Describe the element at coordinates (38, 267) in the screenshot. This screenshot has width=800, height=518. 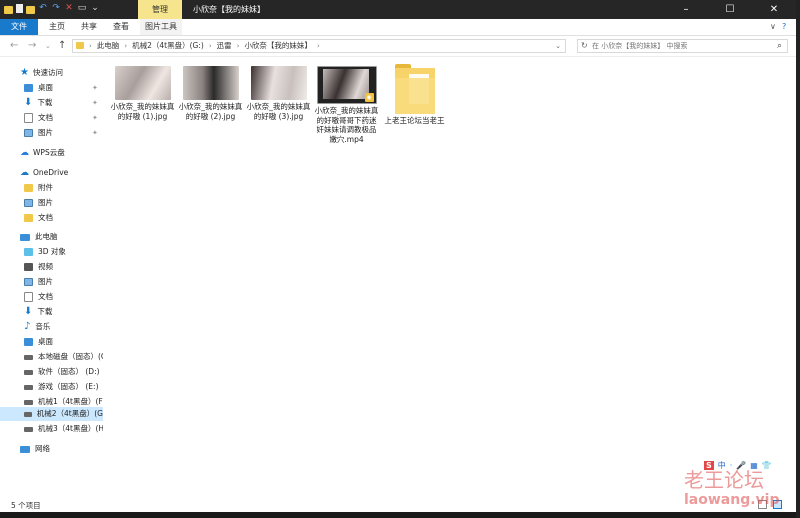
I see `sidebar-item-videos: 视频` at that location.